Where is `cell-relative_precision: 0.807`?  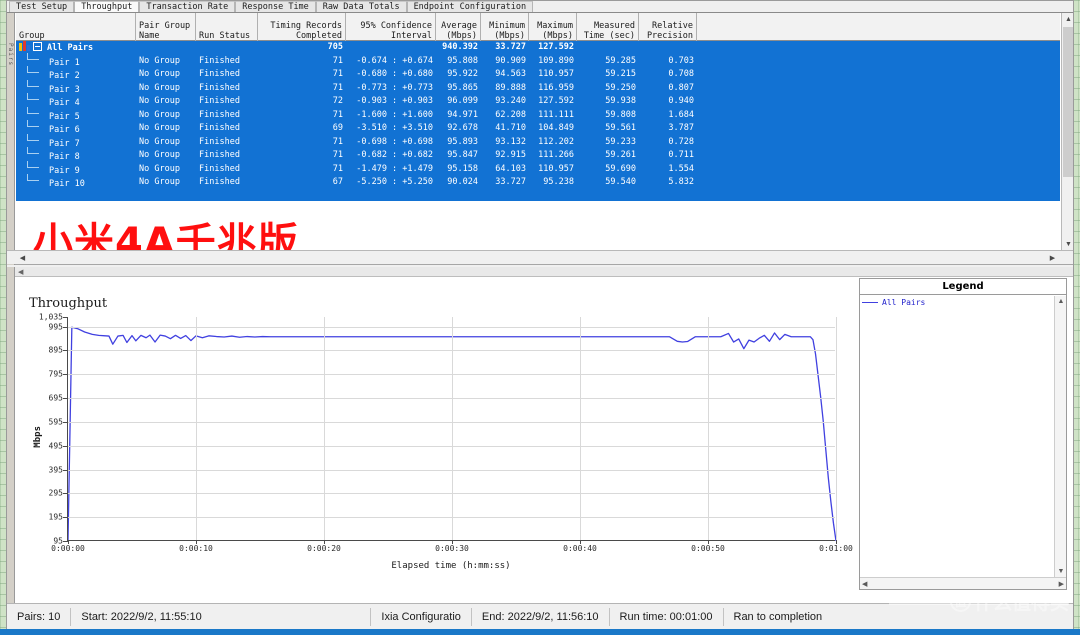
cell-relative_precision: 0.807 is located at coordinates (681, 87).